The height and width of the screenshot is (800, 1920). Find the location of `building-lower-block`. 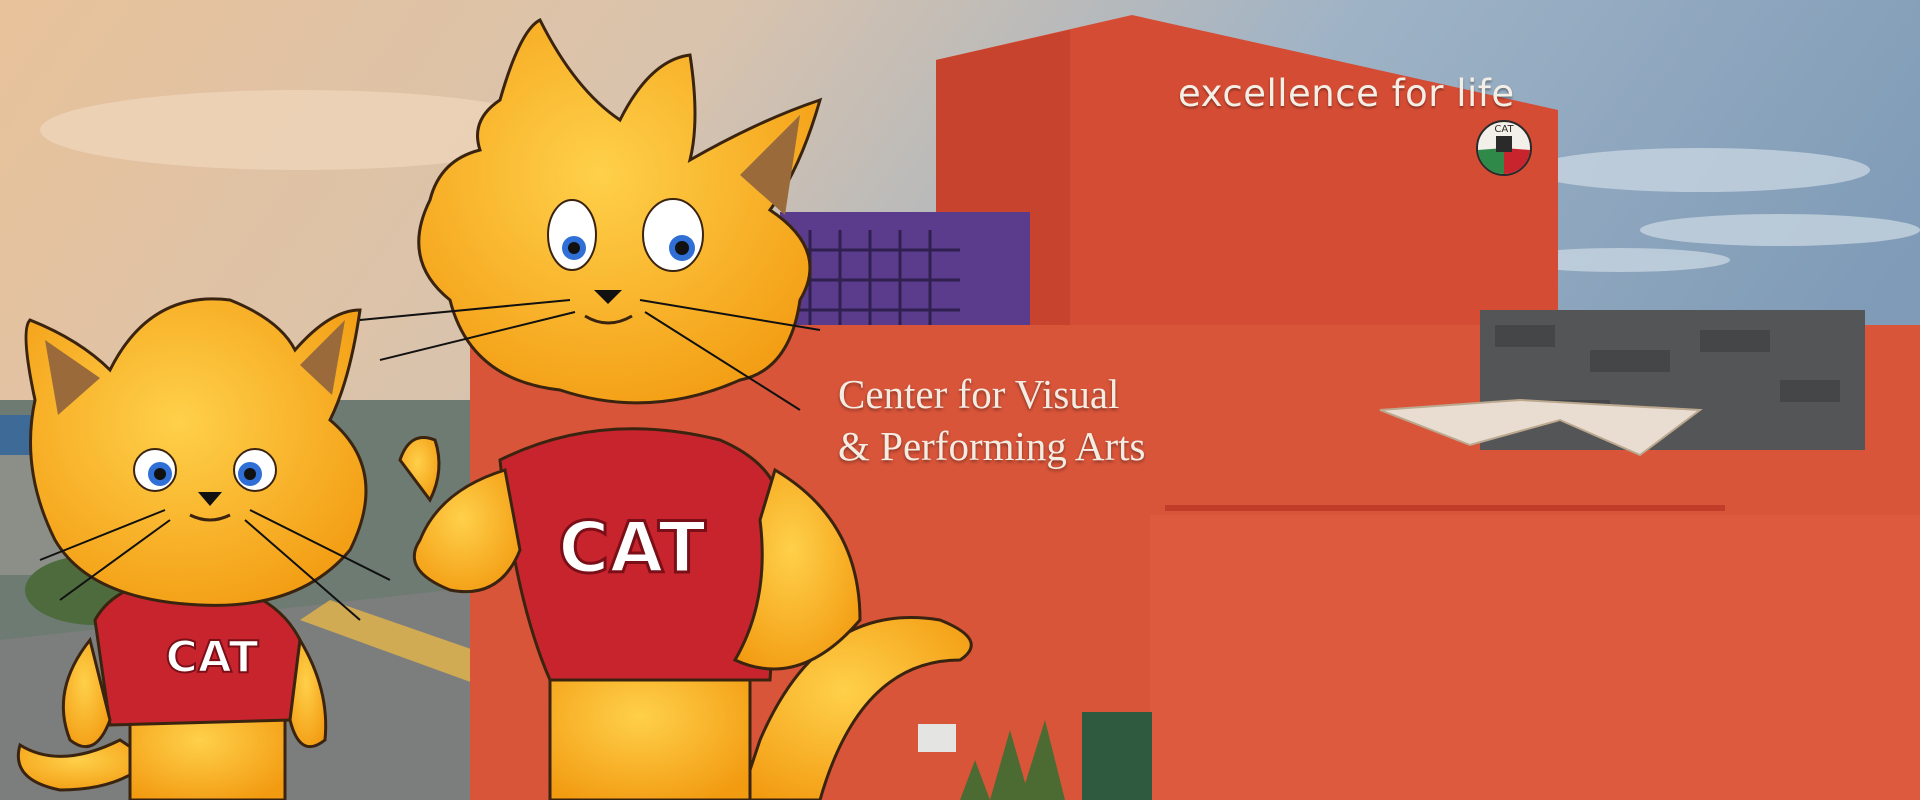

building-lower-block is located at coordinates (1535, 657).